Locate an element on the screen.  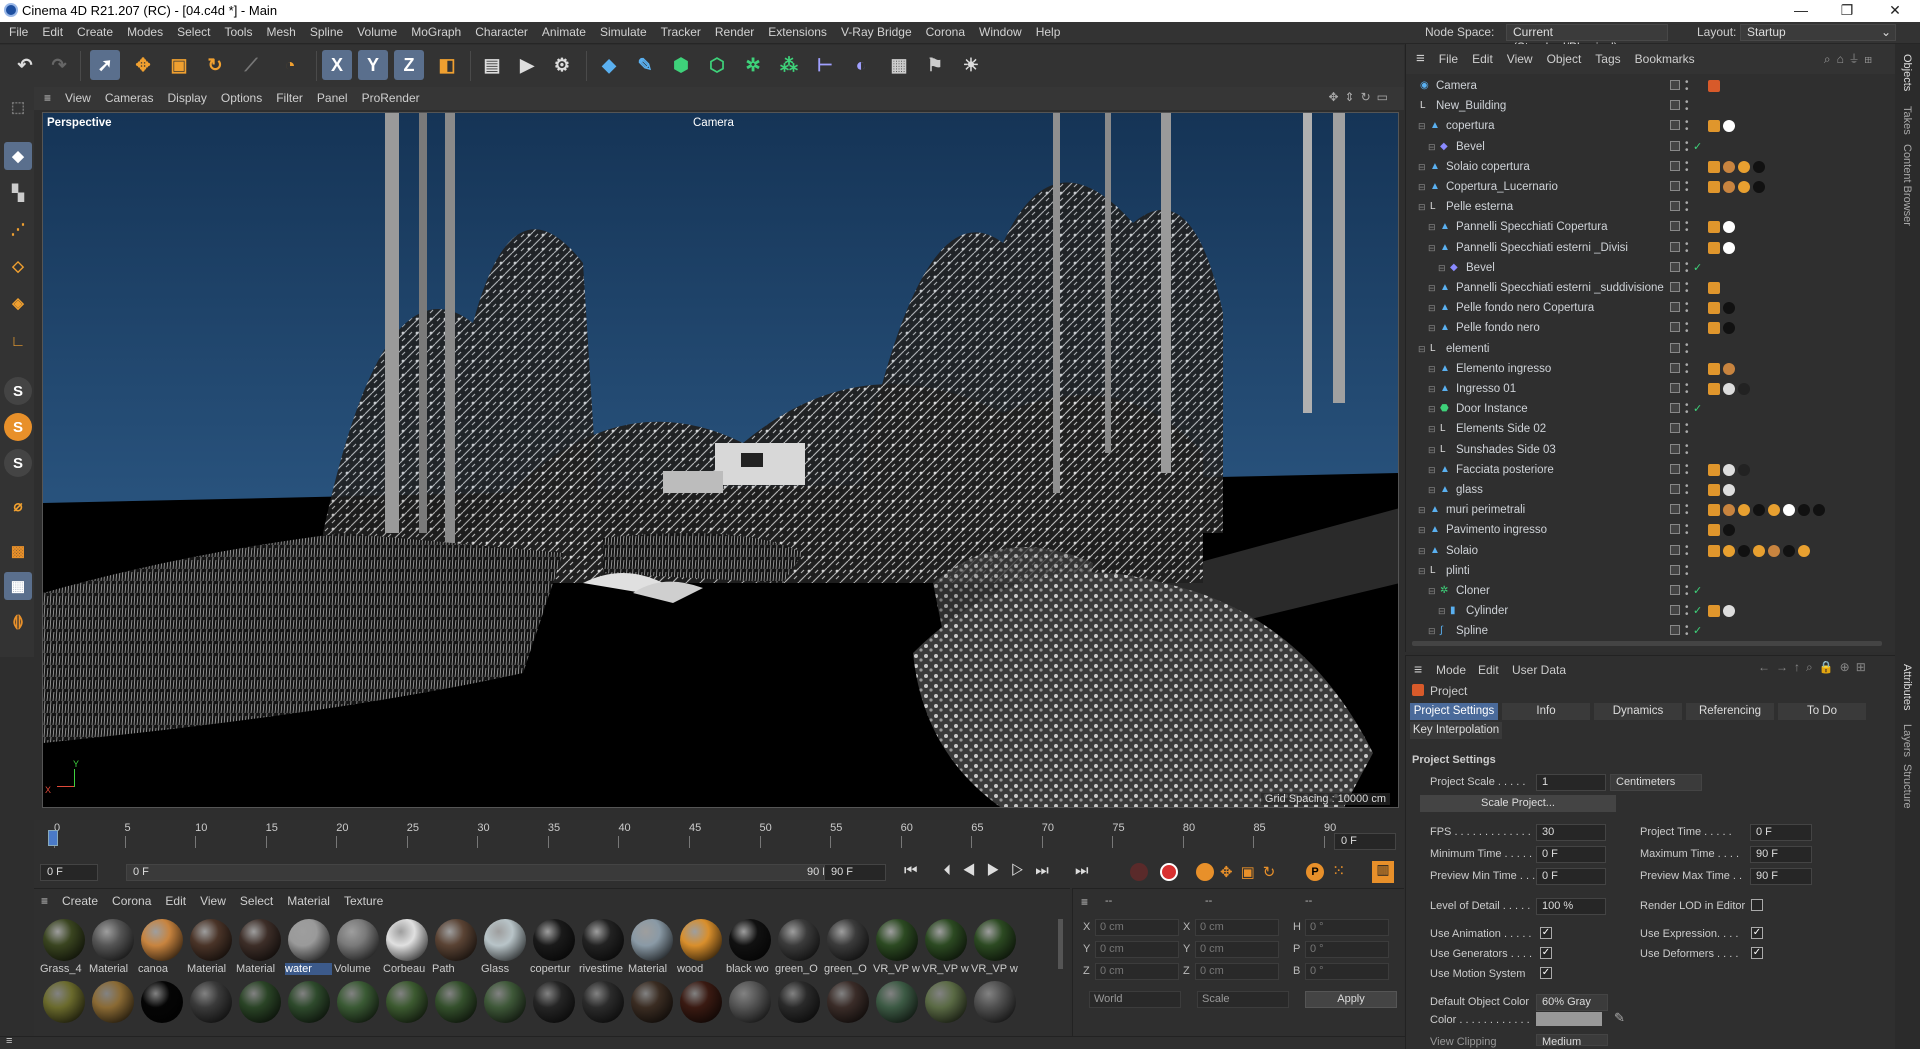
object-row: ⊟ ▲ glass • • is located at coordinates (1646, 490).